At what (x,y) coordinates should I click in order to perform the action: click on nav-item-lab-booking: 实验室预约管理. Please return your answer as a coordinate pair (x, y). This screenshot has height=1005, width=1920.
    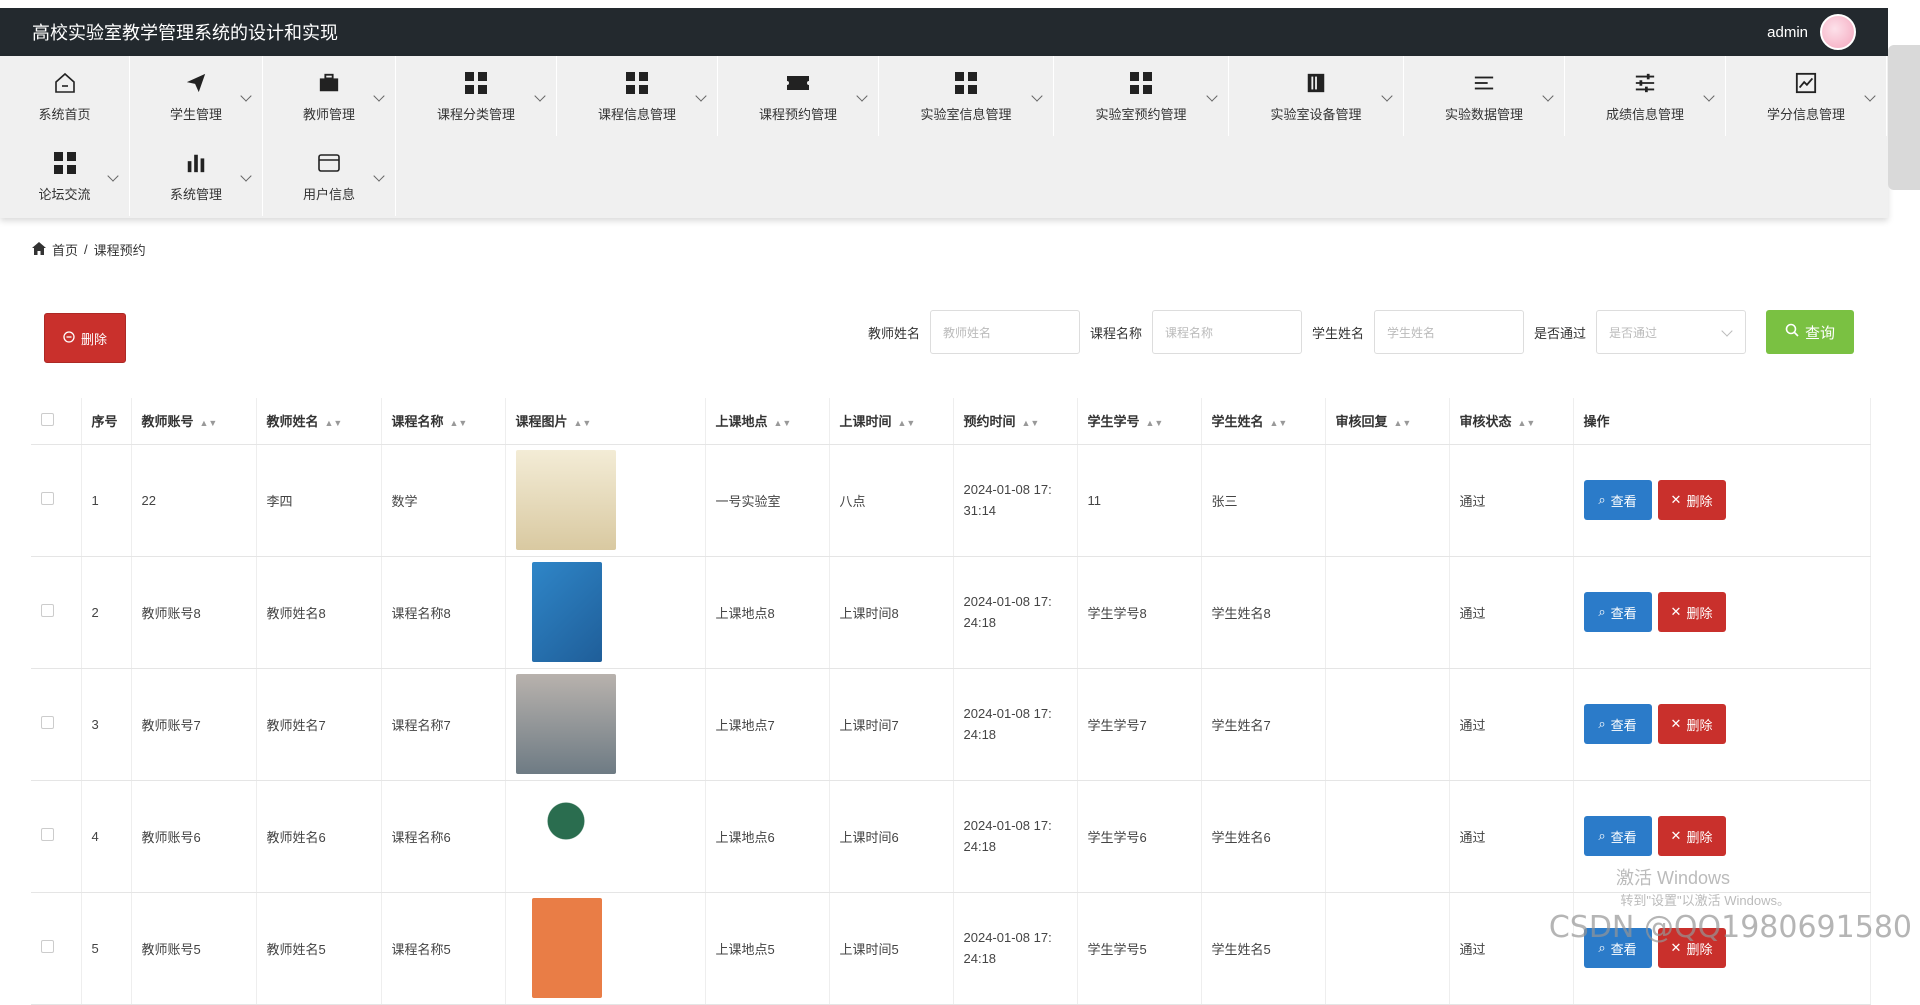
    Looking at the image, I should click on (1141, 96).